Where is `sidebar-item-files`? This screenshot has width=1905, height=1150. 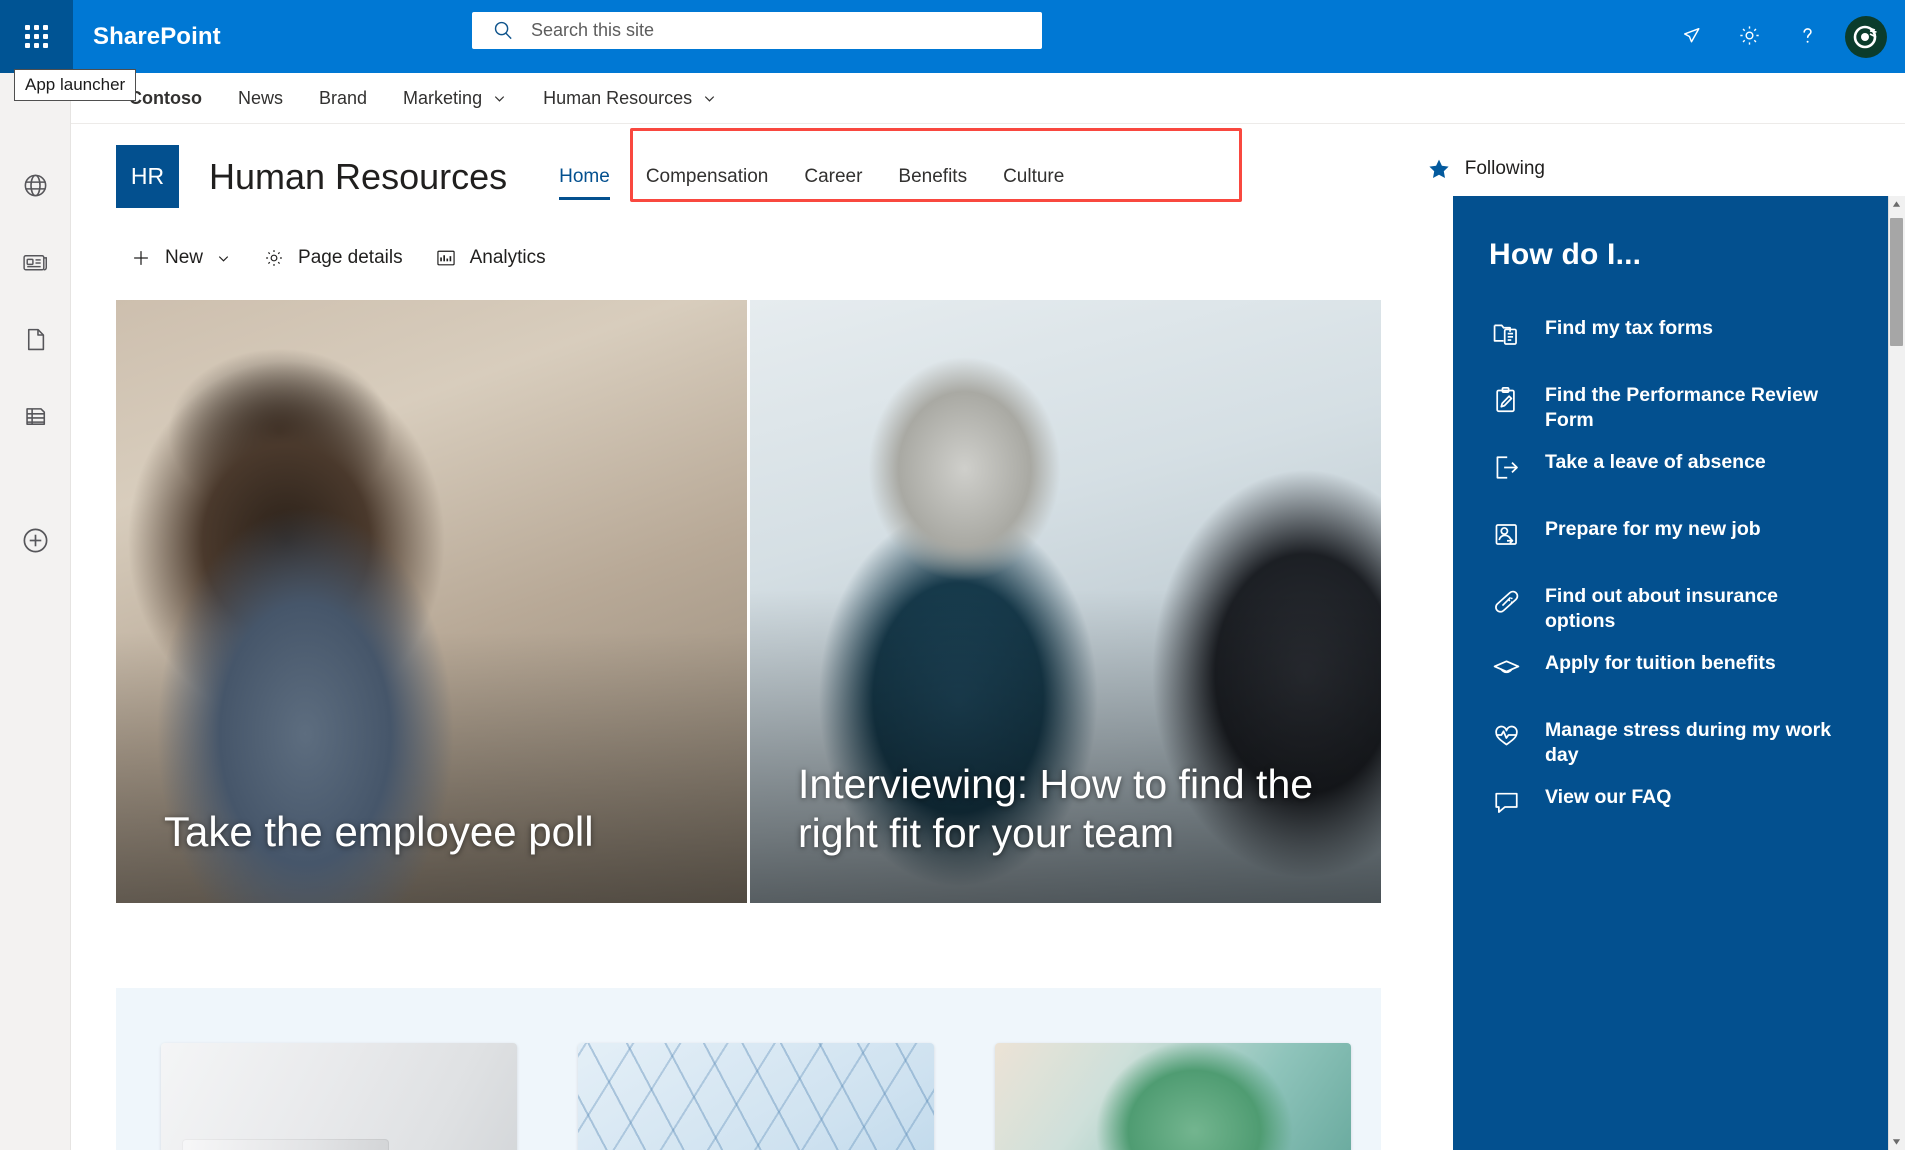 sidebar-item-files is located at coordinates (35, 342).